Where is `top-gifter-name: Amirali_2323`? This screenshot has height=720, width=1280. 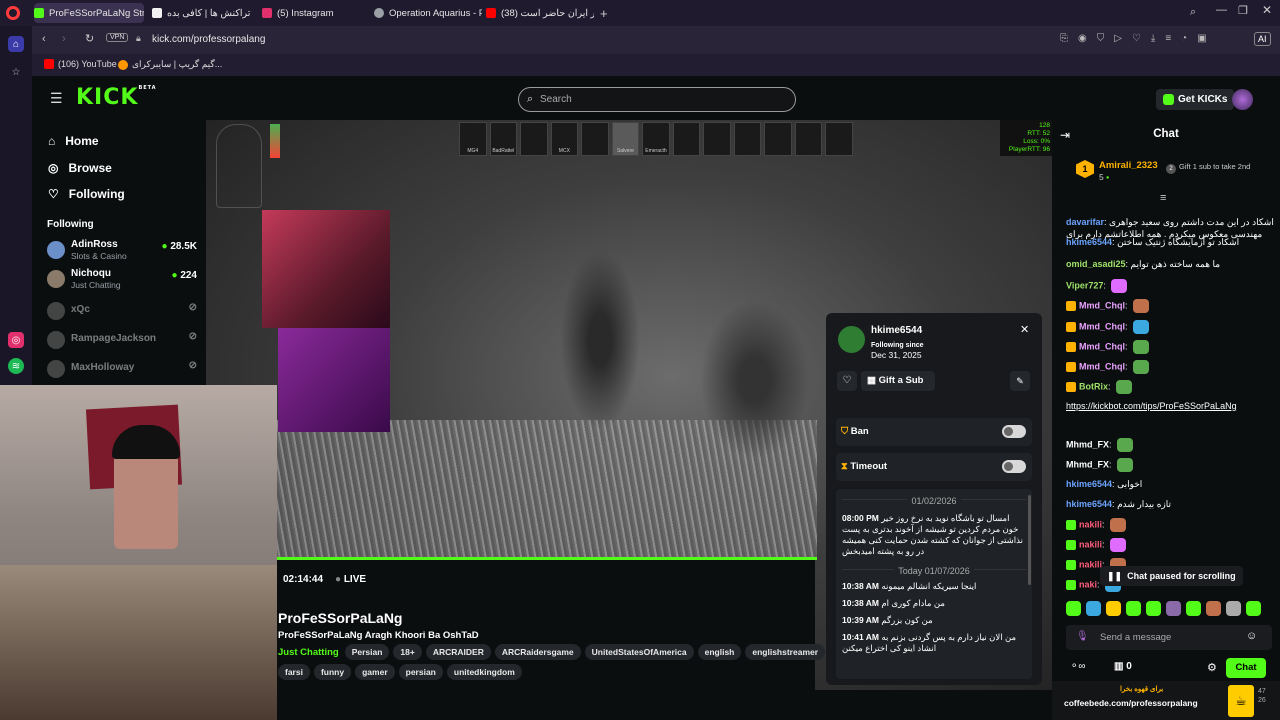 top-gifter-name: Amirali_2323 is located at coordinates (1128, 165).